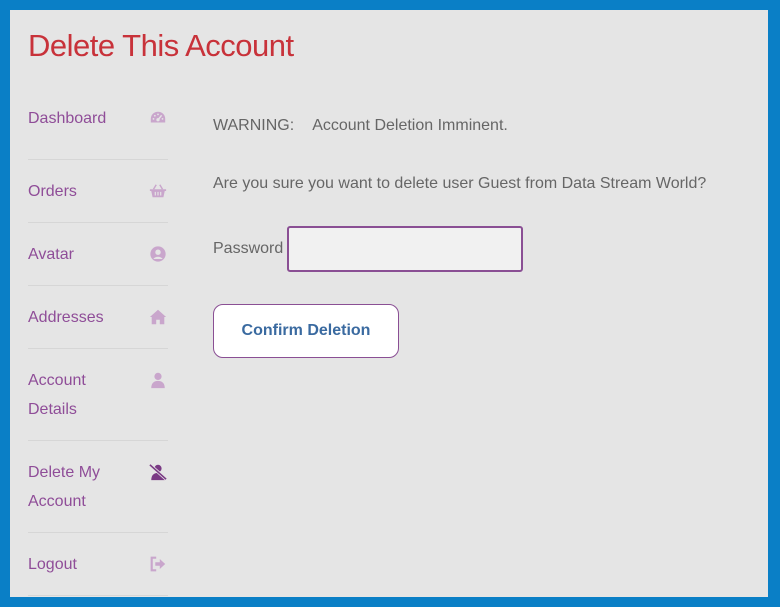 This screenshot has height=607, width=780. What do you see at coordinates (66, 317) in the screenshot?
I see `sidebar-item-label: Addresses` at bounding box center [66, 317].